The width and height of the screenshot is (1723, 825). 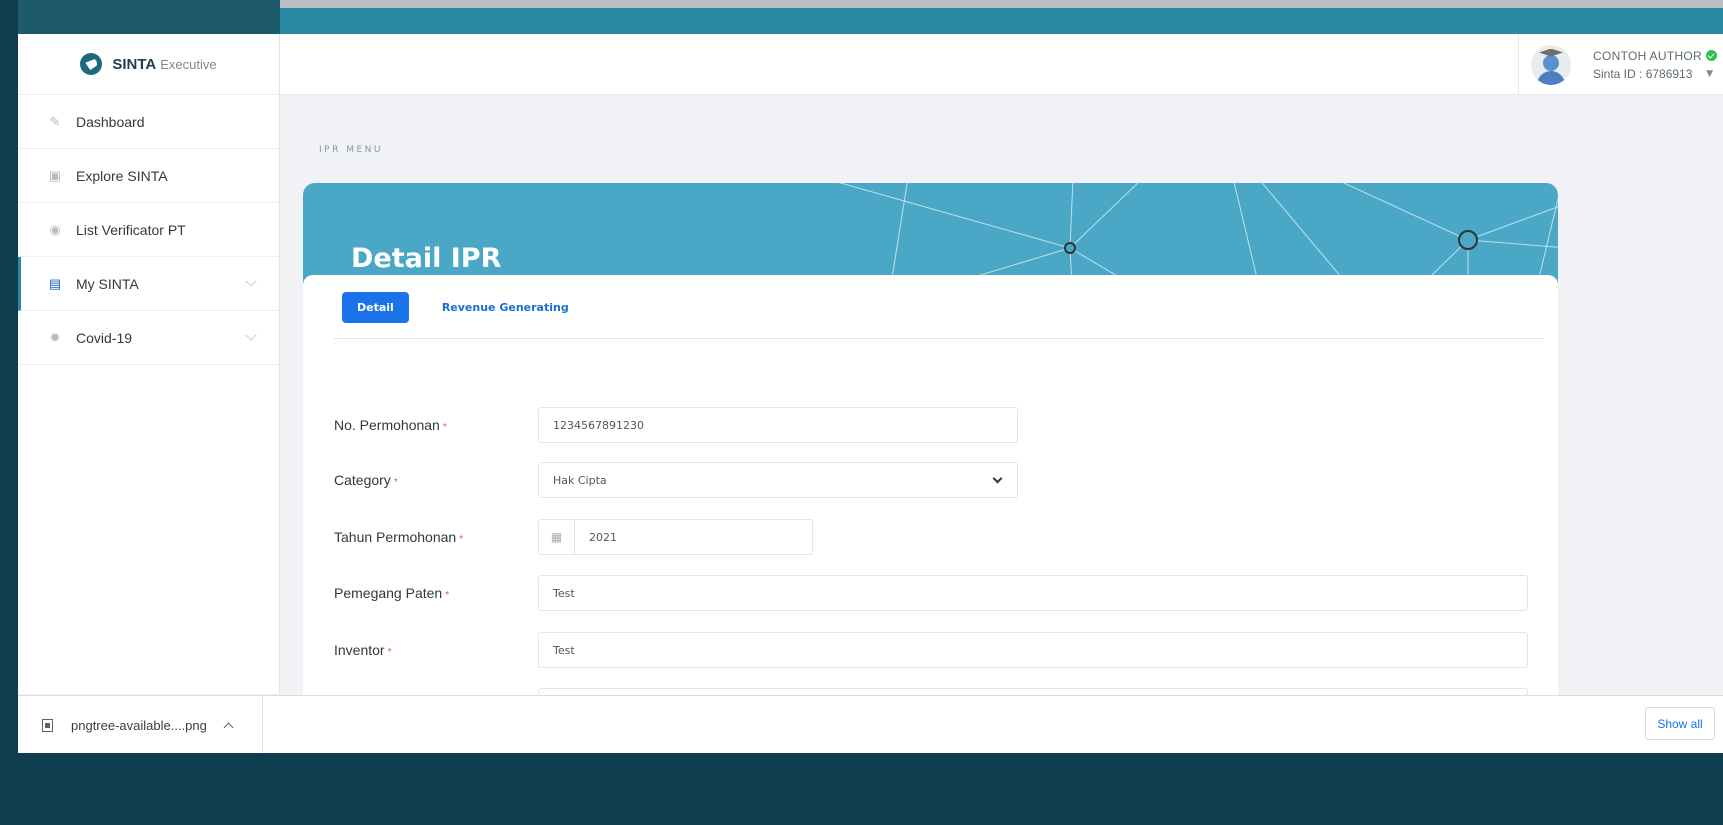 I want to click on sidebar-item-label: My SINTA, so click(x=107, y=283).